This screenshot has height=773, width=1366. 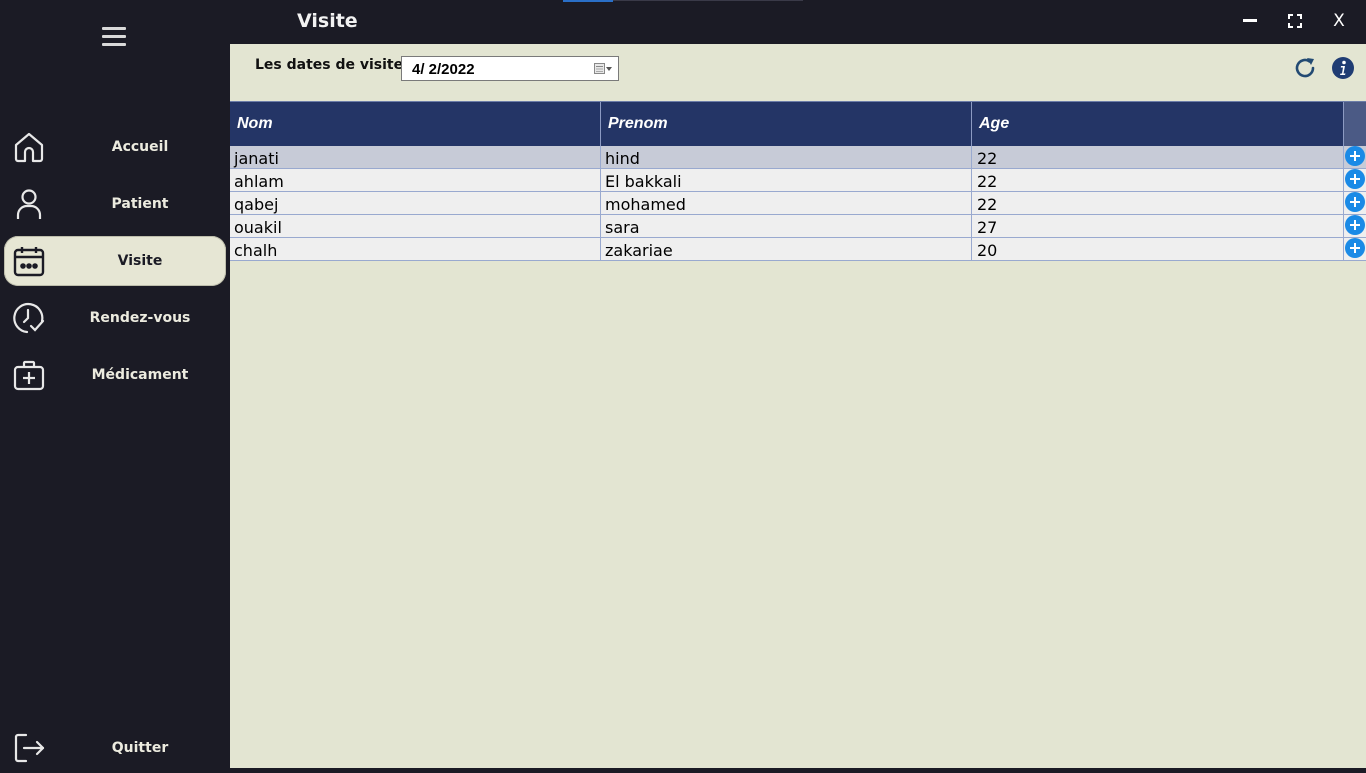 What do you see at coordinates (29, 375) in the screenshot?
I see `medical-kit-icon` at bounding box center [29, 375].